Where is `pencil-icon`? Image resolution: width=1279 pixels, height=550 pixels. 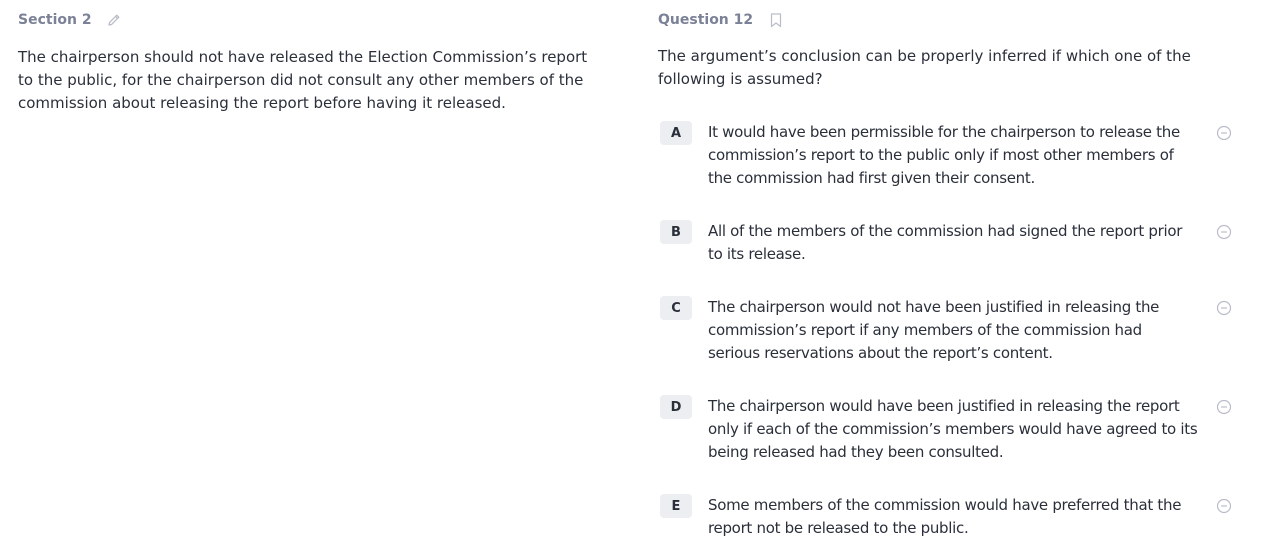 pencil-icon is located at coordinates (114, 20).